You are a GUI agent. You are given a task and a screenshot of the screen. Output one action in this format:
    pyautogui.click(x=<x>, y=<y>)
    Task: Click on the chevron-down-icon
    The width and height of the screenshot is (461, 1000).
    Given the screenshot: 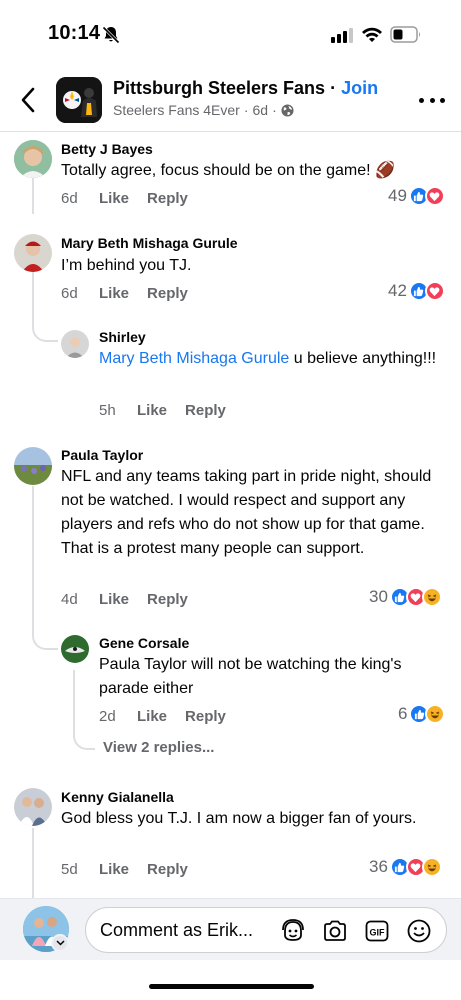 What is the action you would take?
    pyautogui.click(x=60, y=943)
    